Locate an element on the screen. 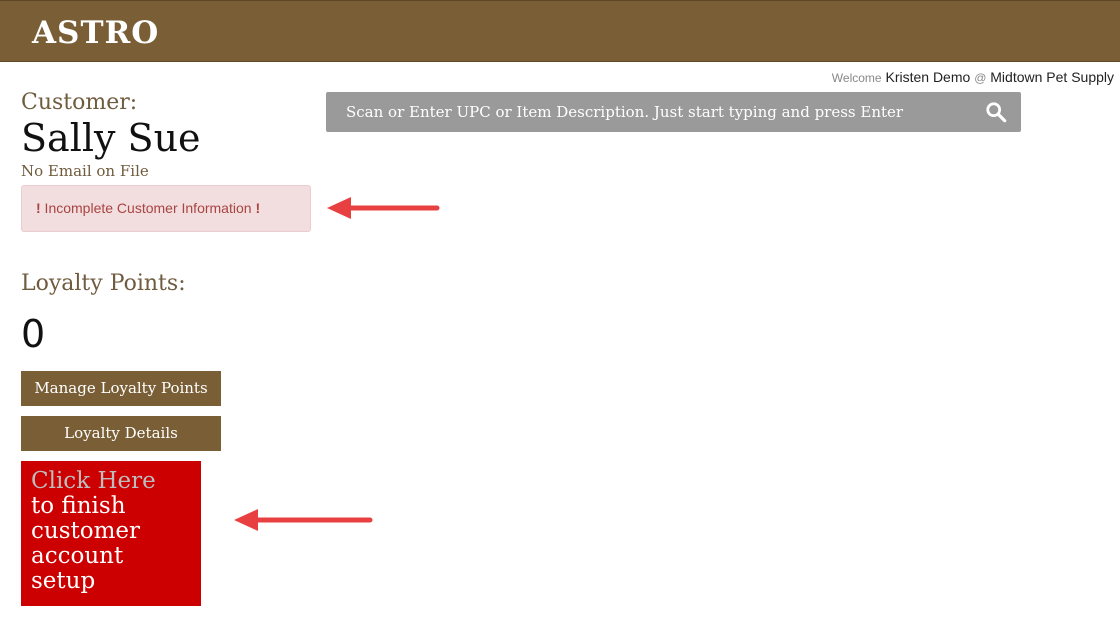  search-icon is located at coordinates (996, 112).